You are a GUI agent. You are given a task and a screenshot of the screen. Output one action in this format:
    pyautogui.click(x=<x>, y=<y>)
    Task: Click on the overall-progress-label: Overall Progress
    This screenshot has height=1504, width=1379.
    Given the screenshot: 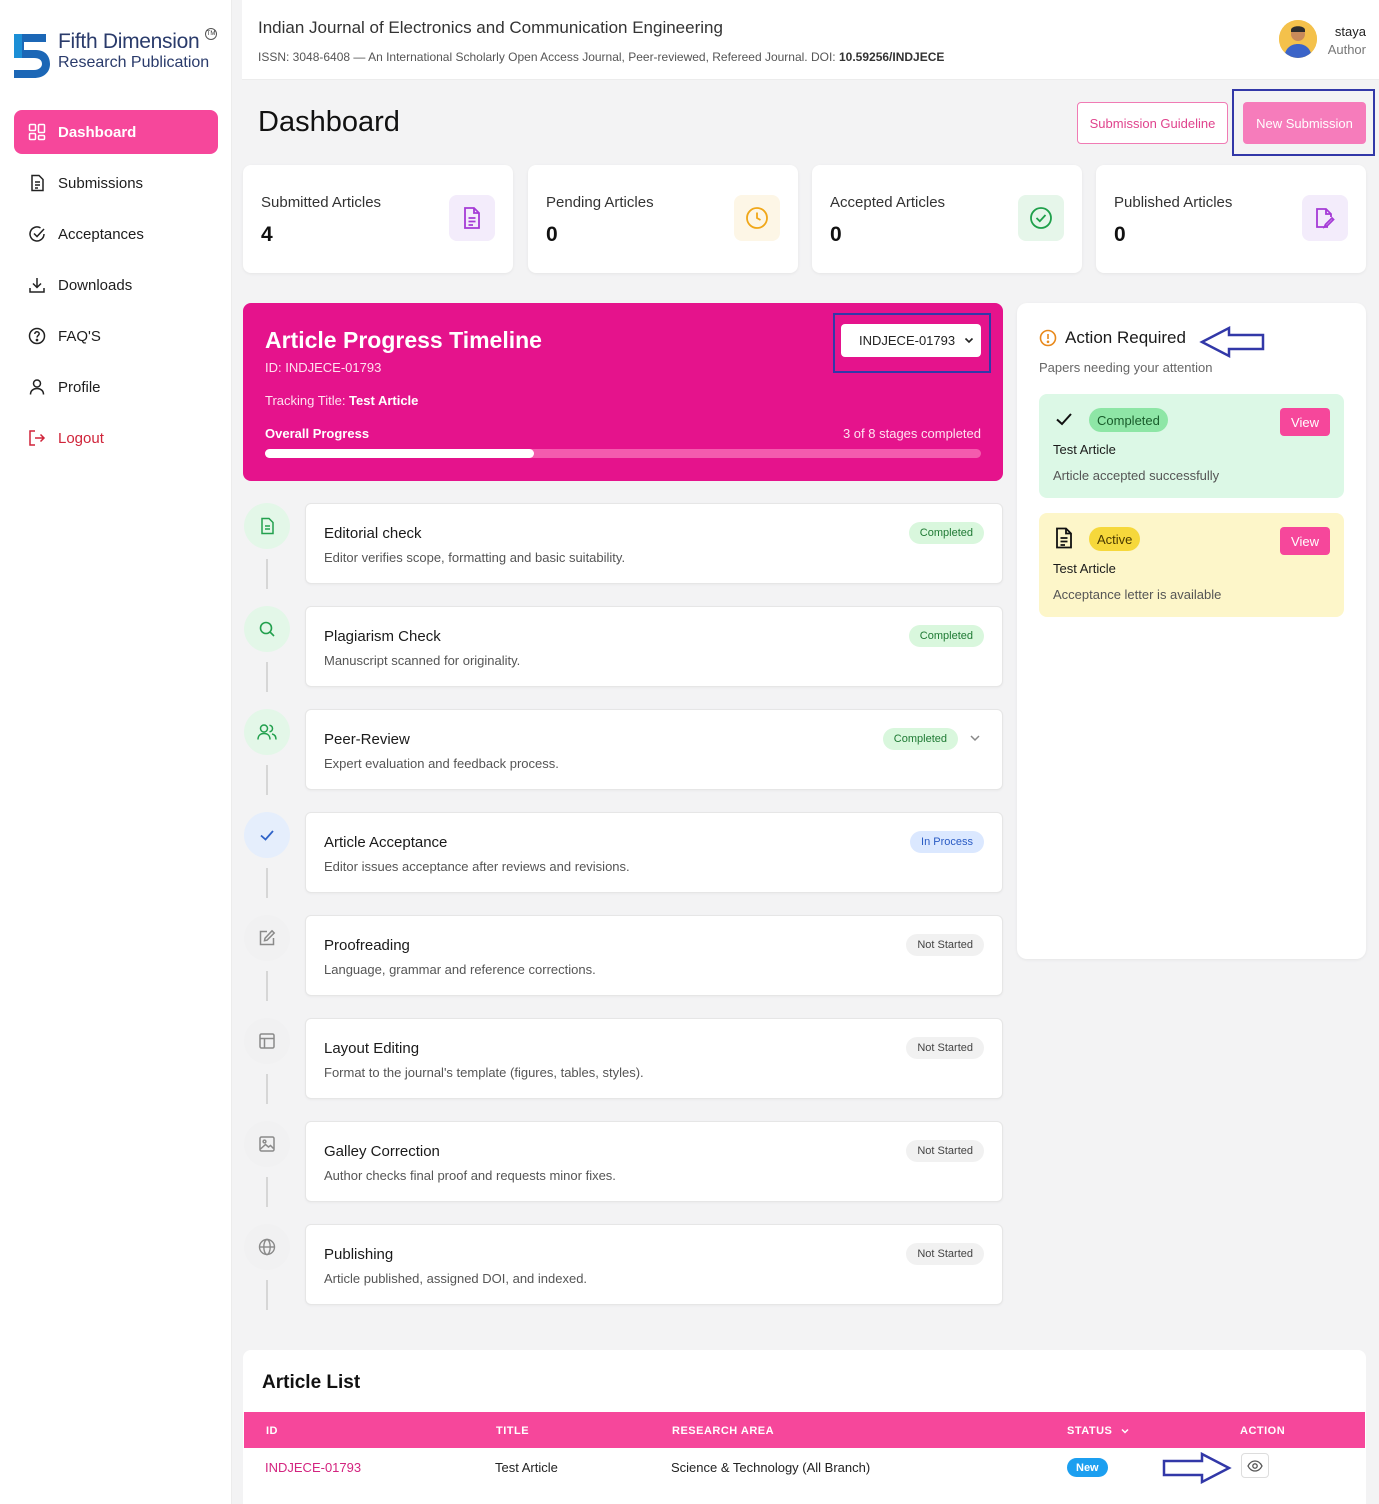 What is the action you would take?
    pyautogui.click(x=317, y=433)
    